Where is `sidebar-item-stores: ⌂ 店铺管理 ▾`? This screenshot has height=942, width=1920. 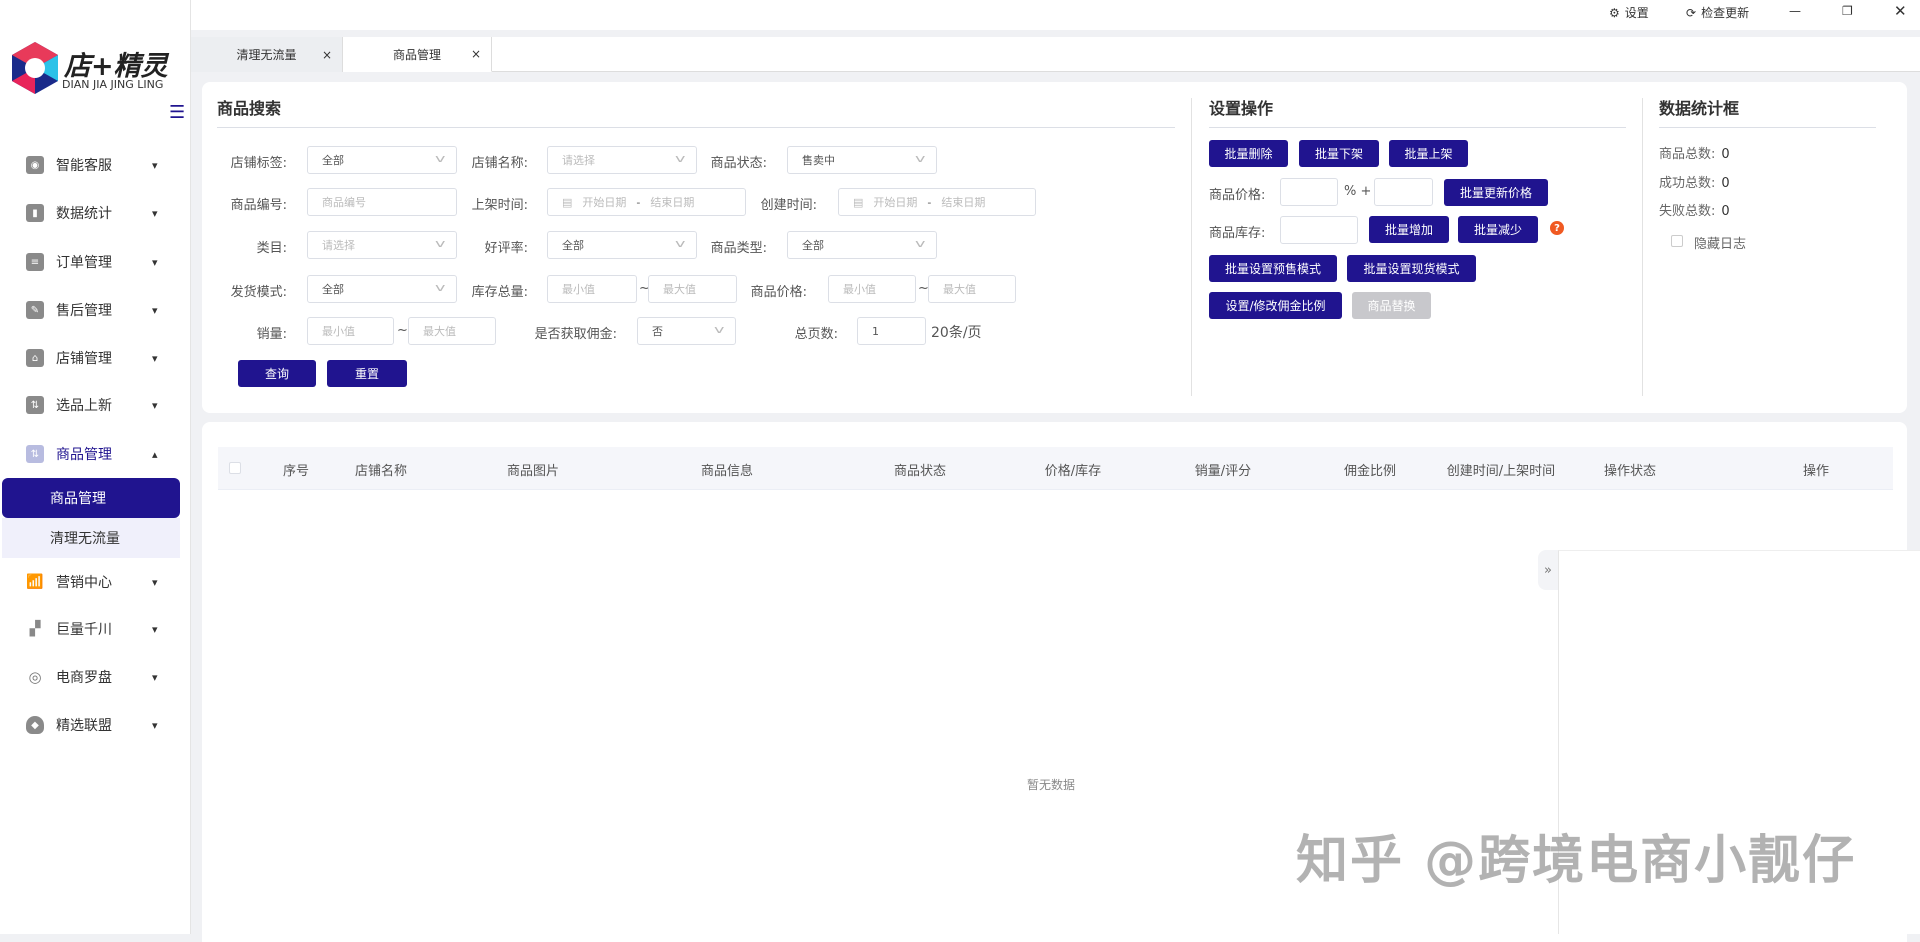
sidebar-item-stores: ⌂ 店铺管理 ▾ is located at coordinates (95, 358).